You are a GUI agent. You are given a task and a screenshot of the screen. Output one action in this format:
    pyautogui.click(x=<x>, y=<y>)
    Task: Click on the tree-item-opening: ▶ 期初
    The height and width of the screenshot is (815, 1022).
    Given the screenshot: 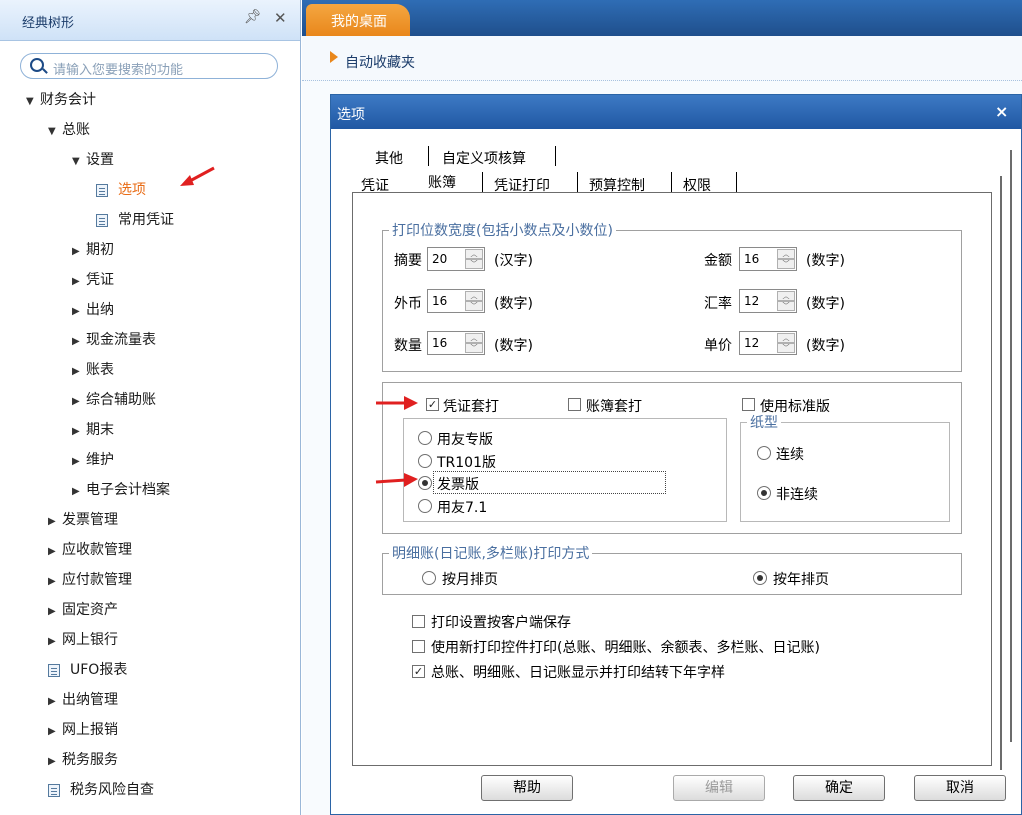 What is the action you would take?
    pyautogui.click(x=93, y=250)
    